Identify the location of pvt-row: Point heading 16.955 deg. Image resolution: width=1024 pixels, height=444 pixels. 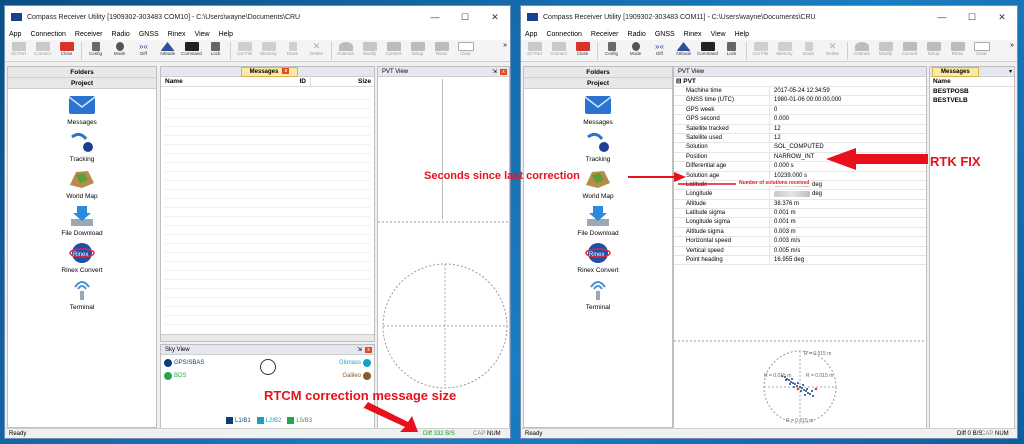
(800, 261).